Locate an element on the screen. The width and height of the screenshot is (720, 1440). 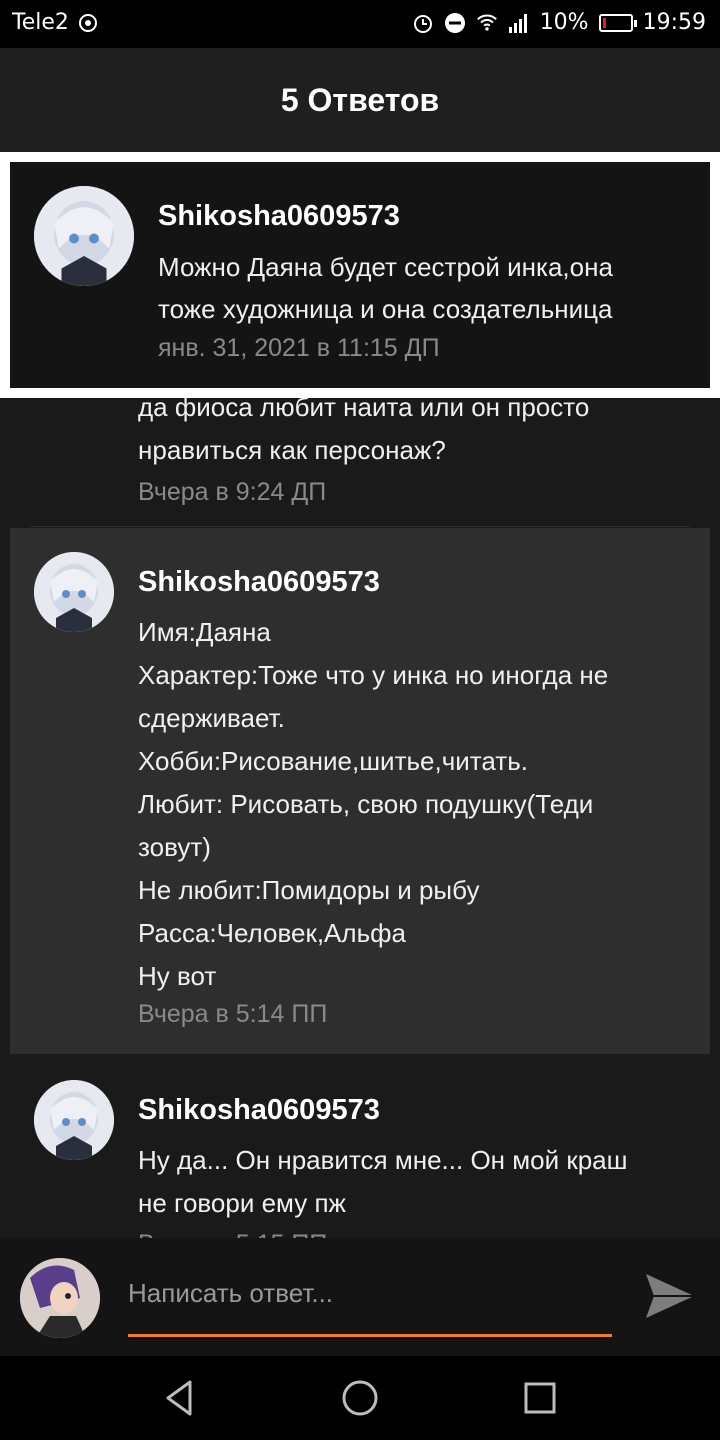
home-button is located at coordinates (360, 1398).